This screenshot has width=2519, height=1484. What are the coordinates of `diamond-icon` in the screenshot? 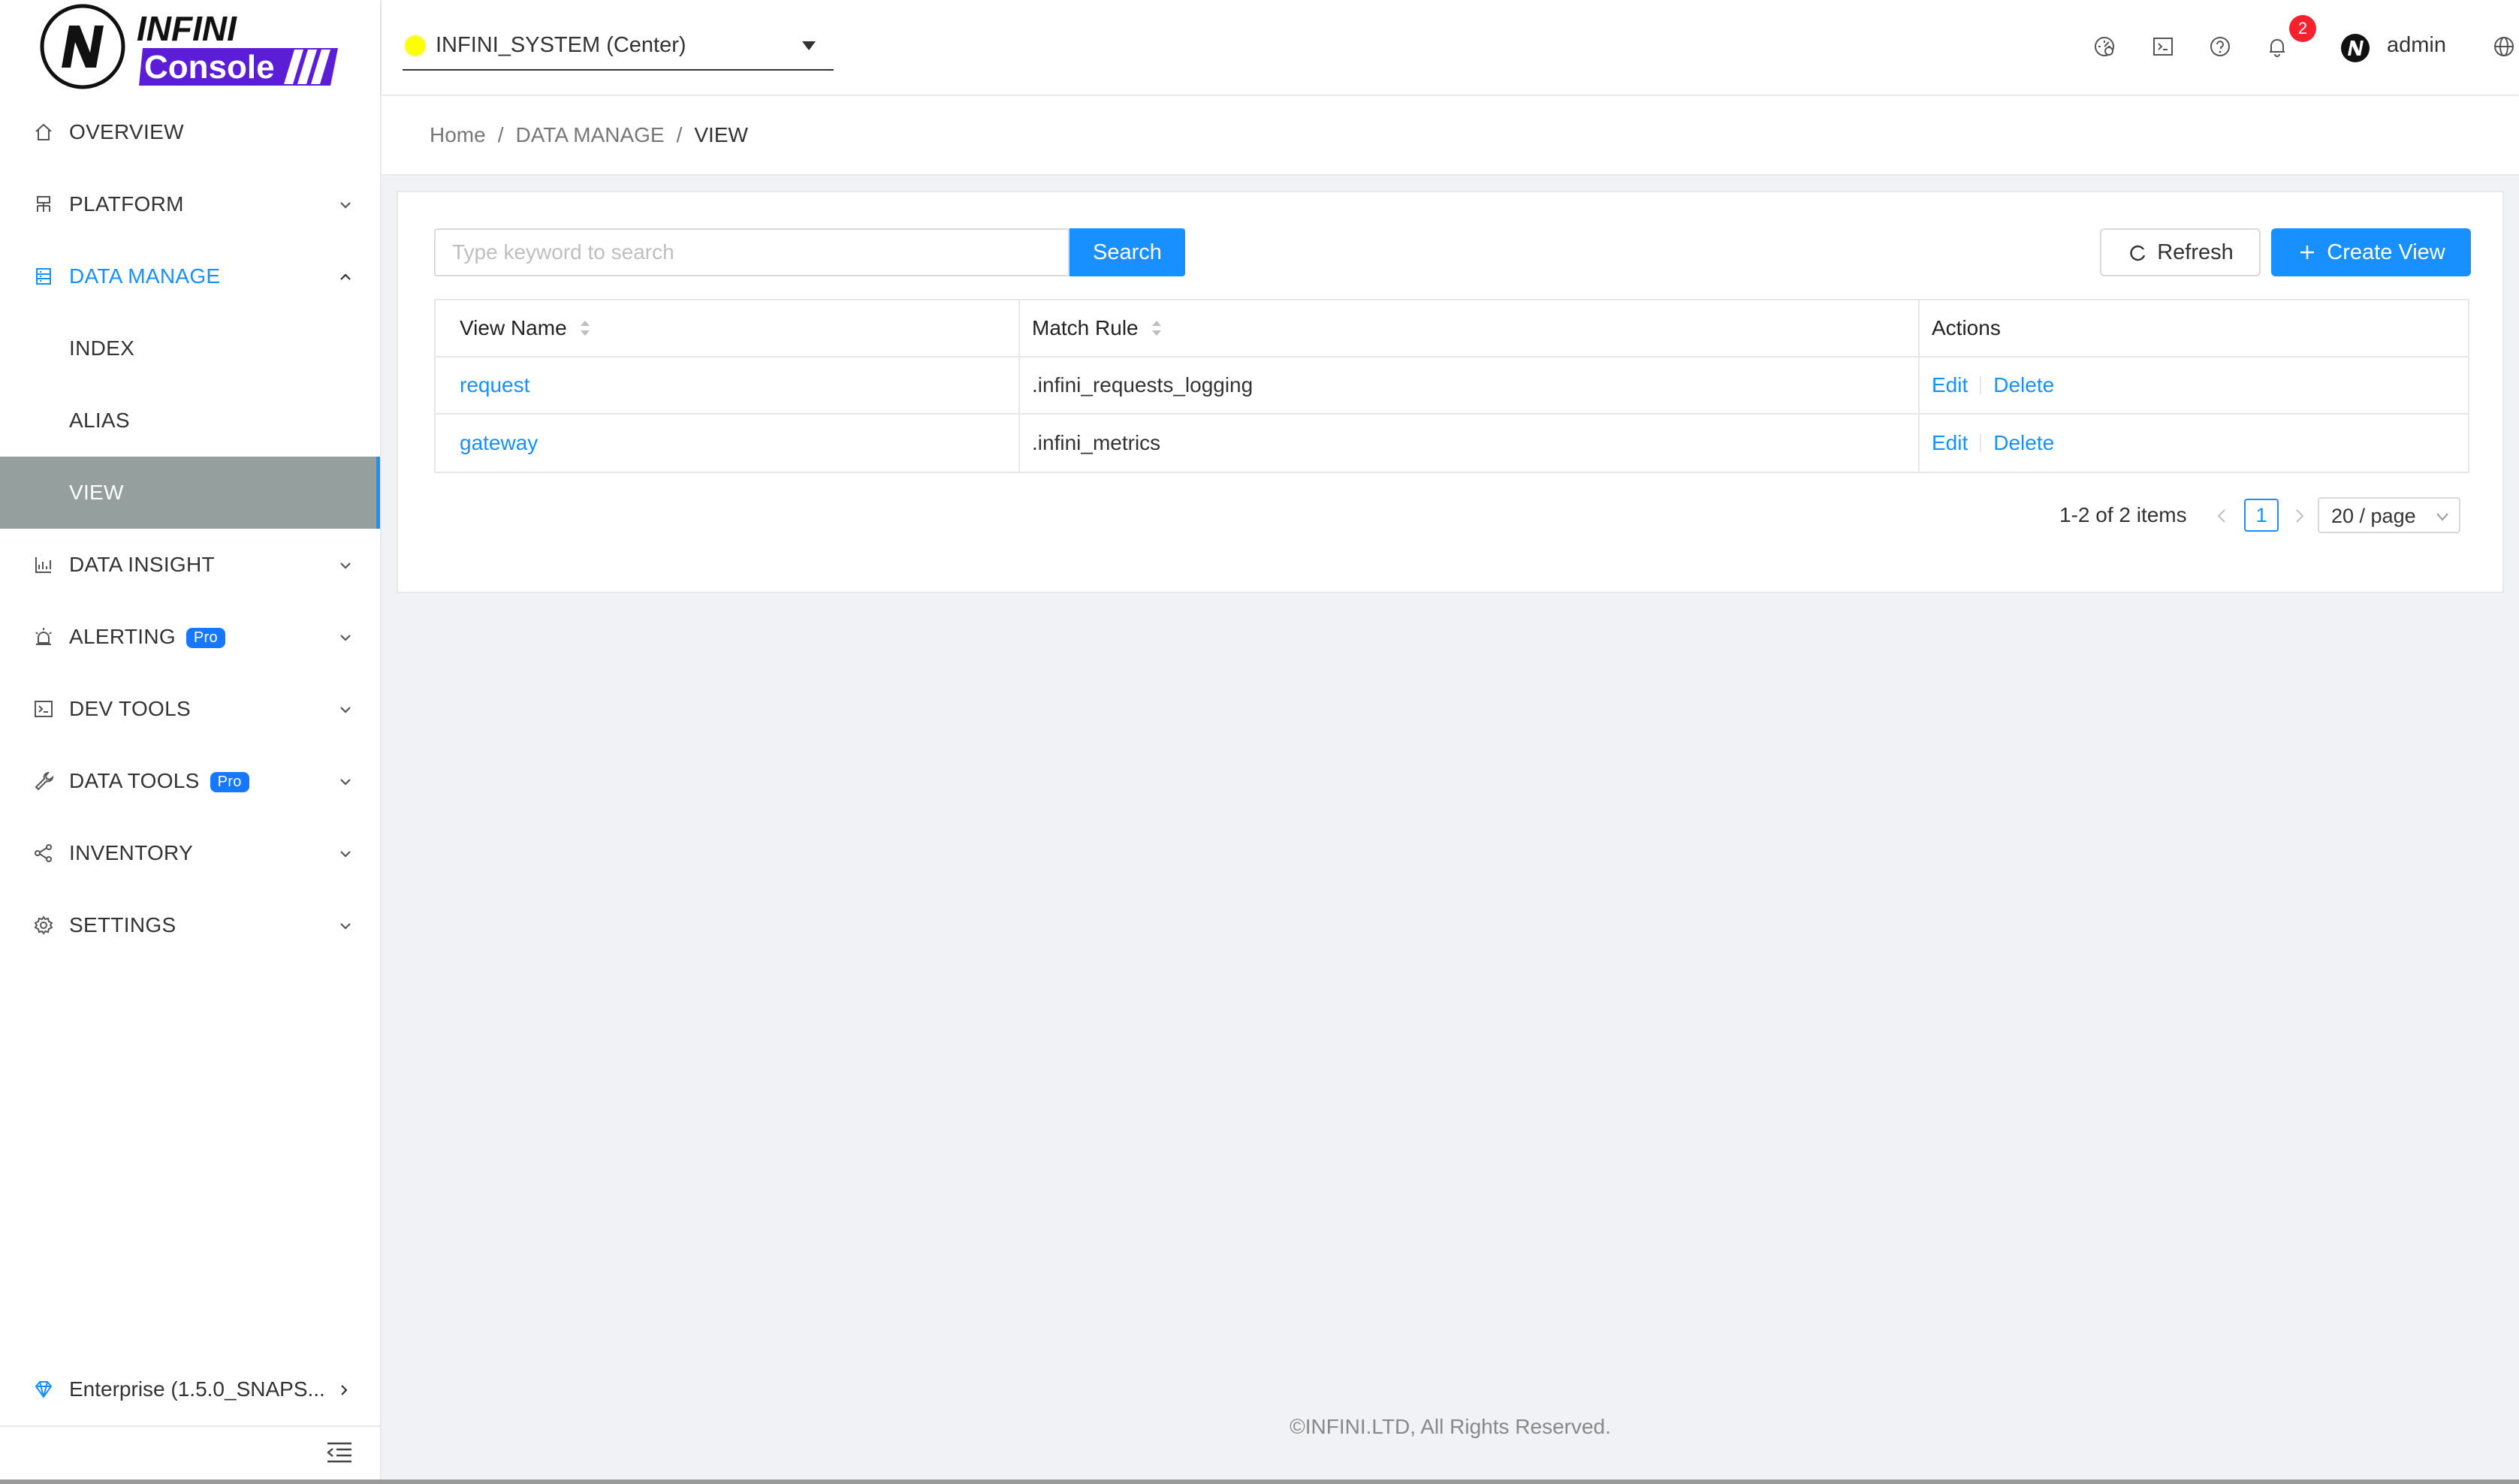 It's located at (44, 1389).